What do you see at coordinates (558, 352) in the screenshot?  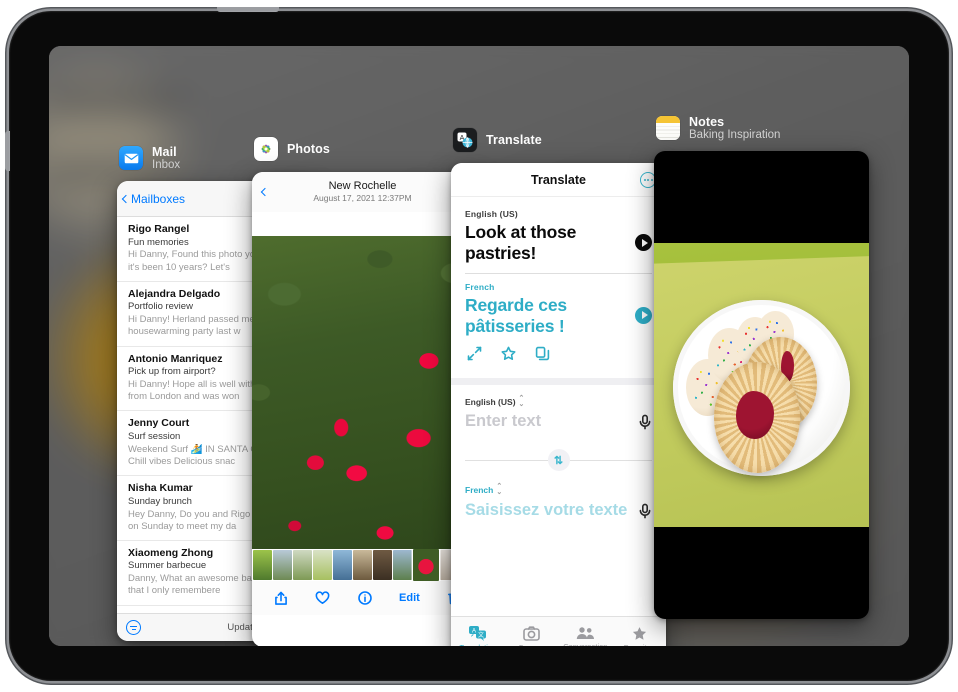 I see `translate-result-actions` at bounding box center [558, 352].